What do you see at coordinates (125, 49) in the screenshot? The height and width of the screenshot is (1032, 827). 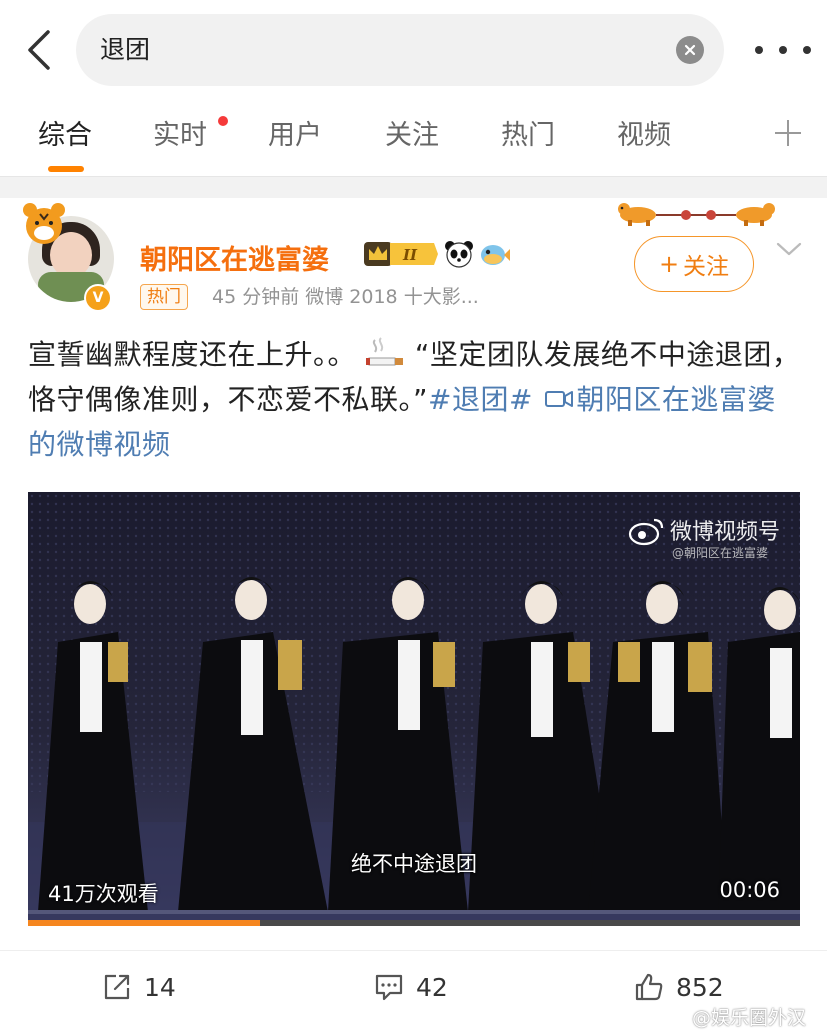 I see `search-query: 退团` at bounding box center [125, 49].